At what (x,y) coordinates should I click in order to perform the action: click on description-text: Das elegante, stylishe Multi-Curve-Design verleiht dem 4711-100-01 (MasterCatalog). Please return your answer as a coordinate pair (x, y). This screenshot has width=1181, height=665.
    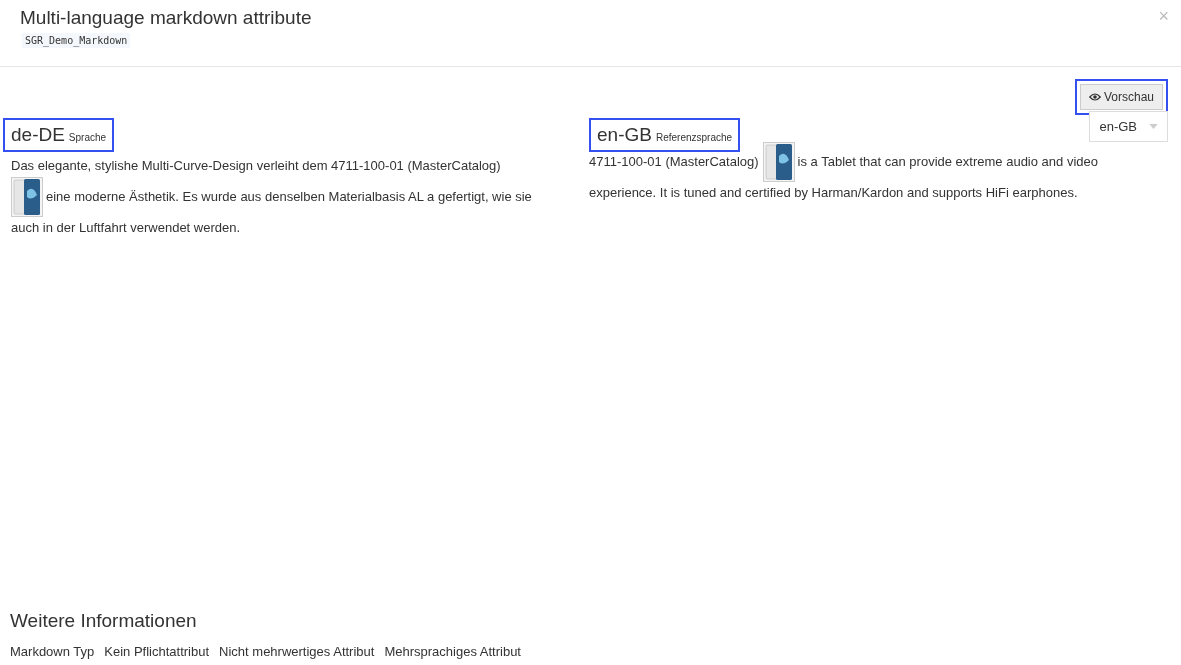
    Looking at the image, I should click on (256, 166).